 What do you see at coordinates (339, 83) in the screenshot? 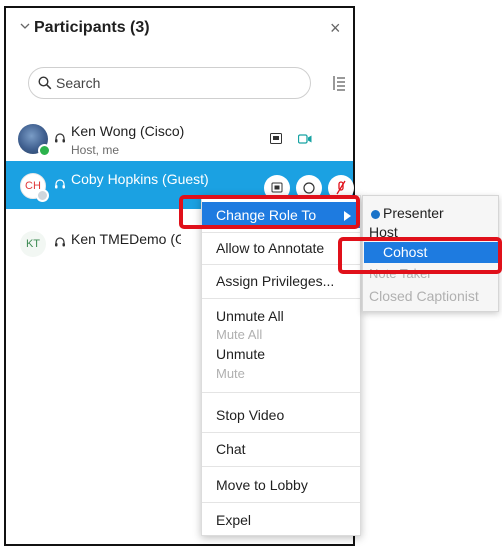
I see `sort-icon` at bounding box center [339, 83].